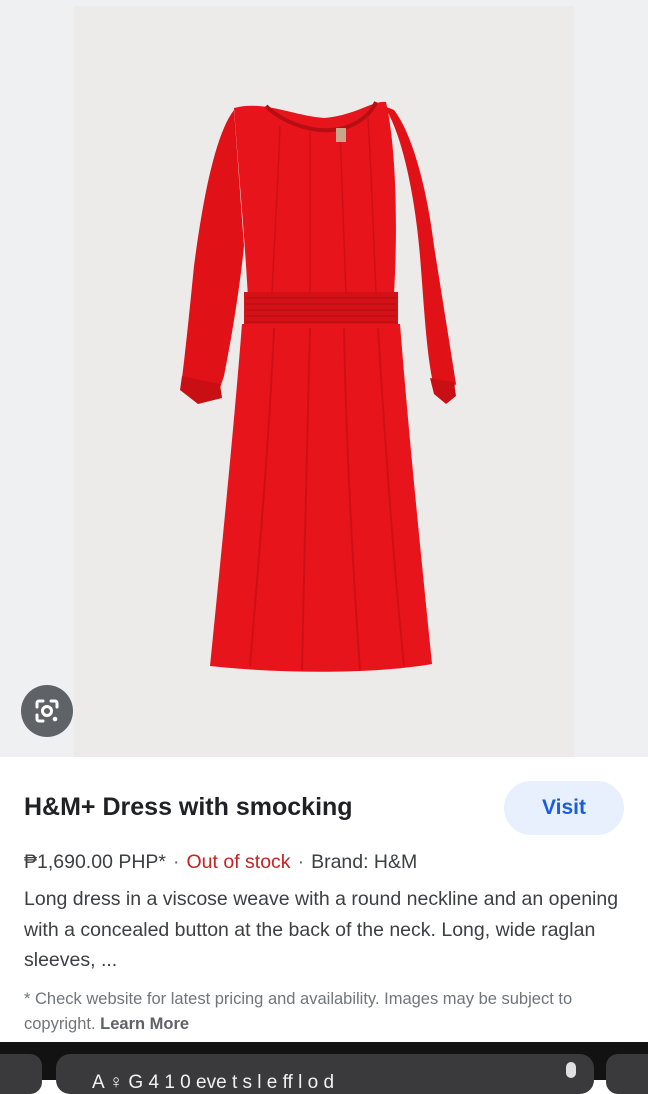 The image size is (648, 1094). What do you see at coordinates (627, 1074) in the screenshot?
I see `right-nav-button` at bounding box center [627, 1074].